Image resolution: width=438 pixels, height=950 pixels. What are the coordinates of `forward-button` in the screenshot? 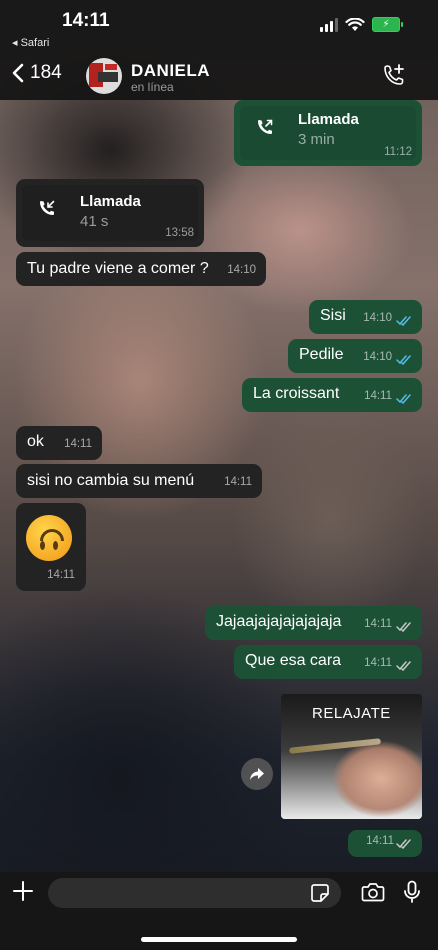 It's located at (257, 774).